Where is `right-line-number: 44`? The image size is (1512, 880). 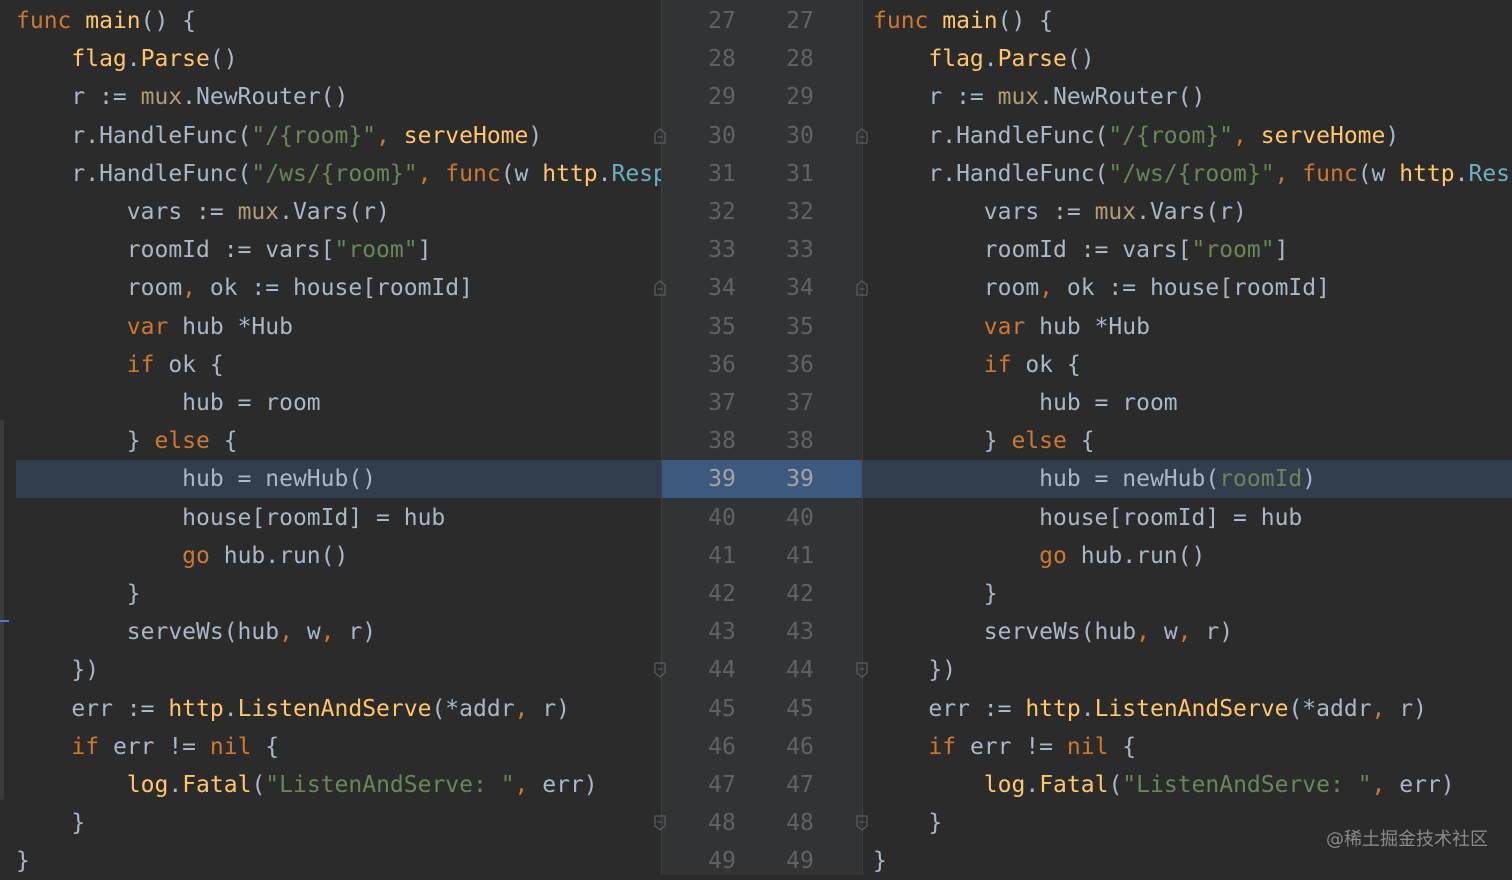
right-line-number: 44 is located at coordinates (800, 670).